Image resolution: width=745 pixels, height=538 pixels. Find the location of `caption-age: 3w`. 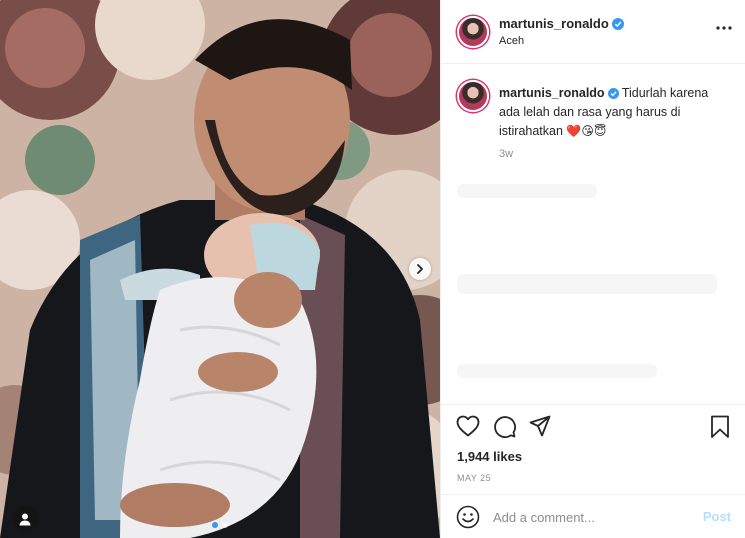

caption-age: 3w is located at coordinates (506, 154).